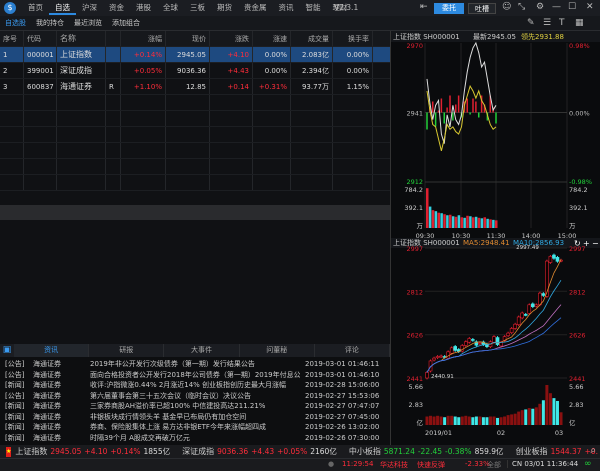 Image resolution: width=600 pixels, height=471 pixels. What do you see at coordinates (442, 377) in the screenshot?
I see `low-label: 2440.91` at bounding box center [442, 377].